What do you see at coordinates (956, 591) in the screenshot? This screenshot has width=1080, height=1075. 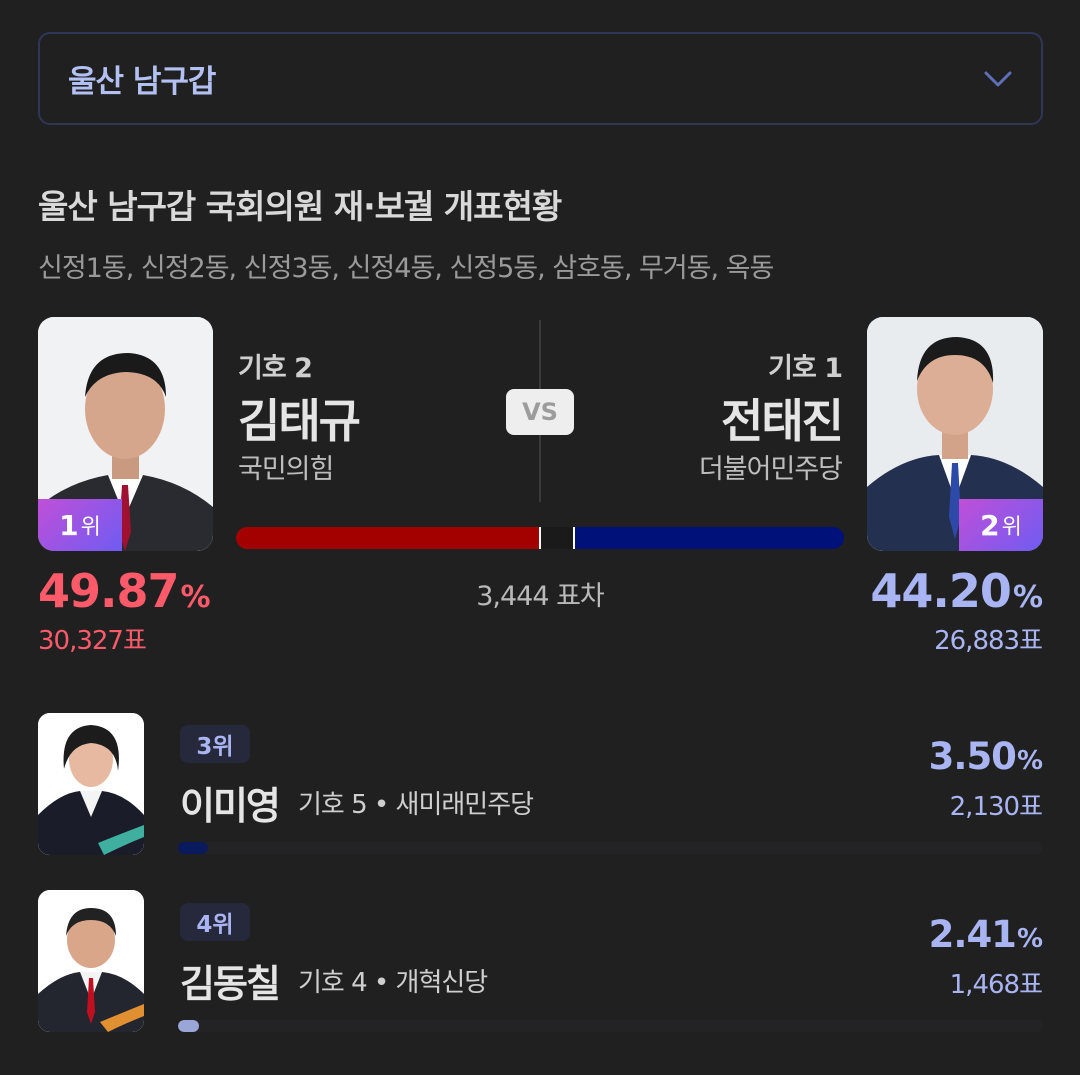 I see `pct-right: 44.20%` at bounding box center [956, 591].